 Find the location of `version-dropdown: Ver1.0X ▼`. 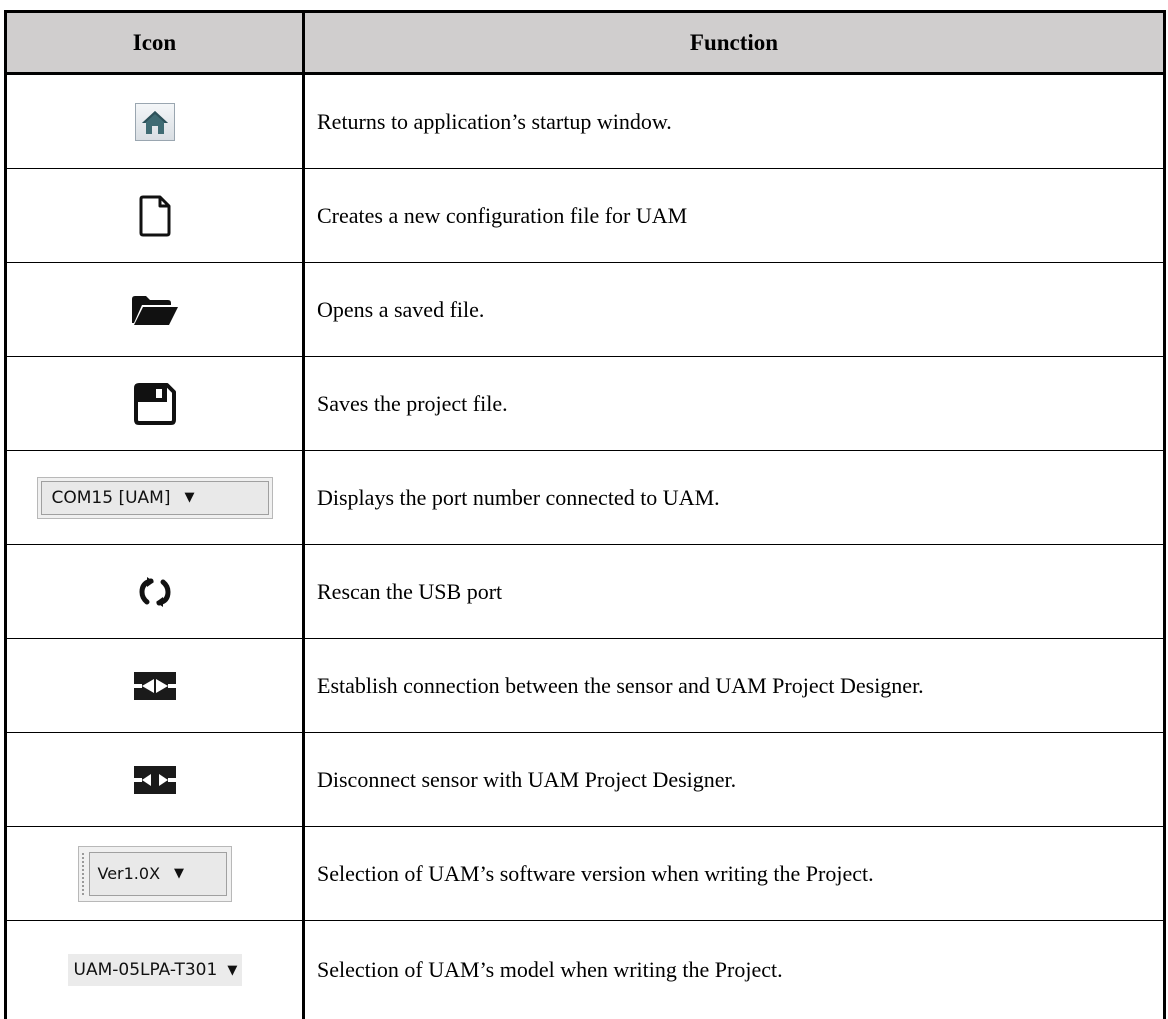

version-dropdown: Ver1.0X ▼ is located at coordinates (154, 873).